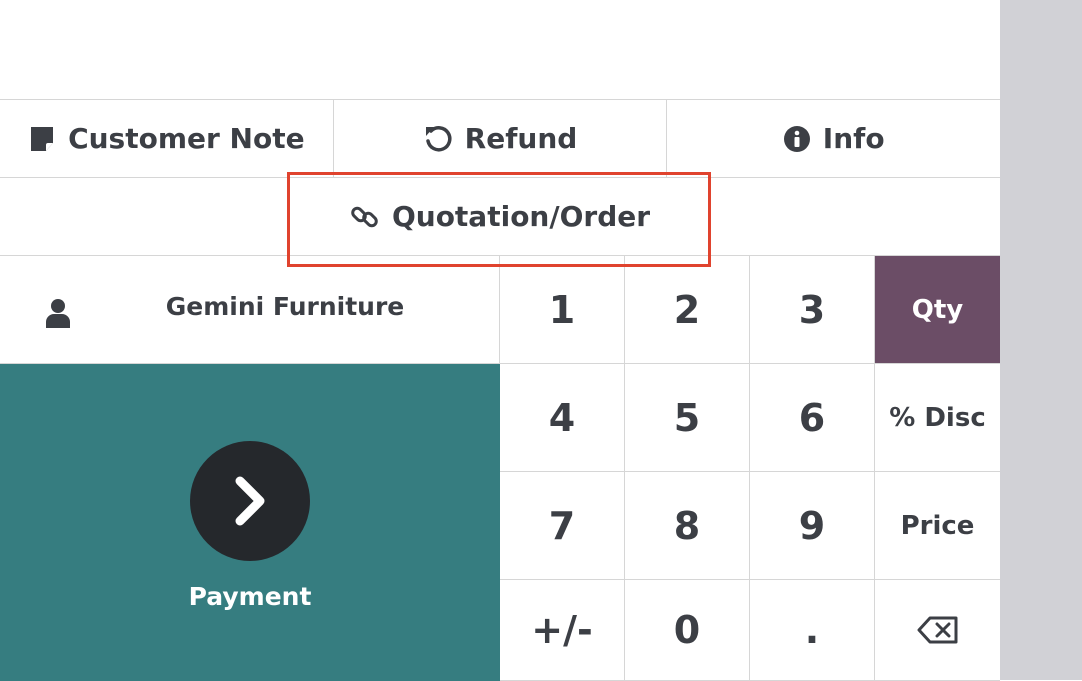 The image size is (1082, 681). I want to click on payment-circle, so click(250, 501).